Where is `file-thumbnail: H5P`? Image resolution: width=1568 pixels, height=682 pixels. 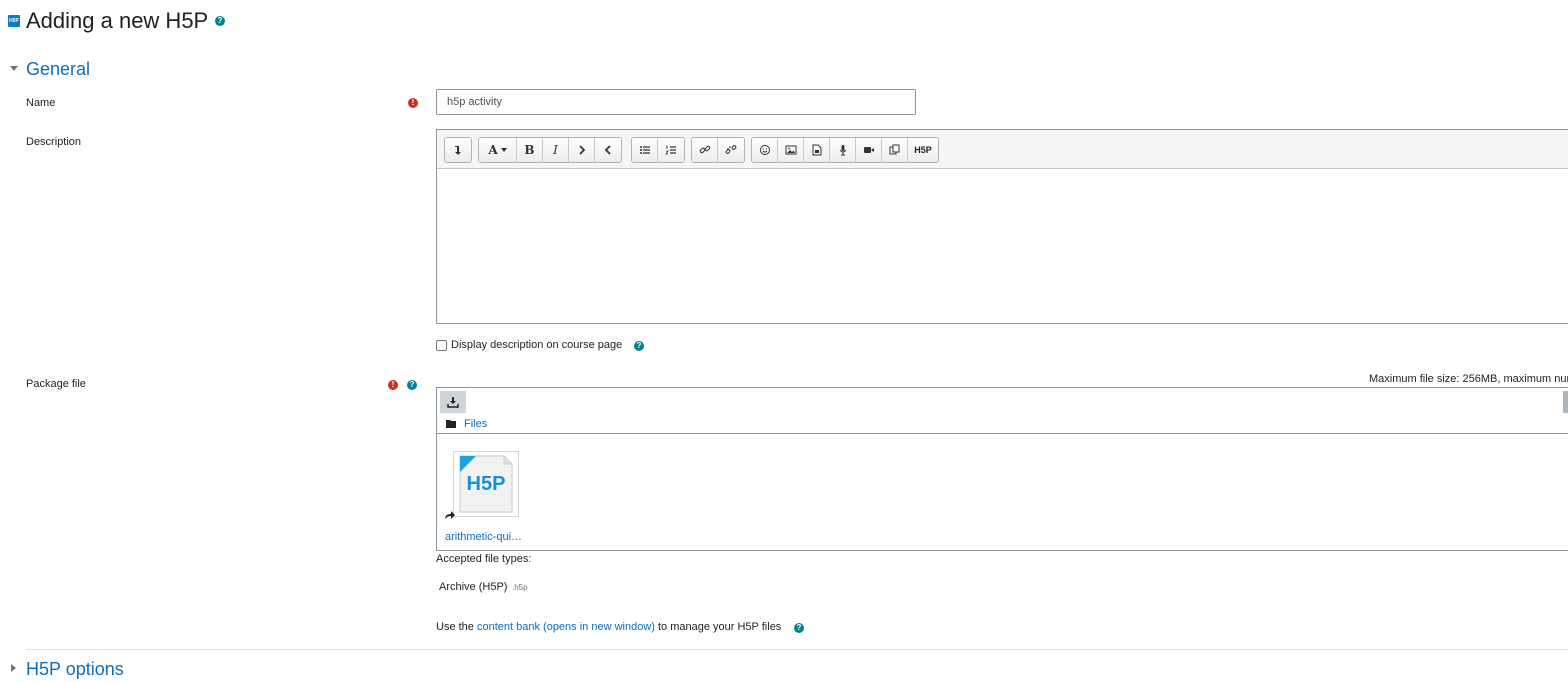 file-thumbnail: H5P is located at coordinates (486, 484).